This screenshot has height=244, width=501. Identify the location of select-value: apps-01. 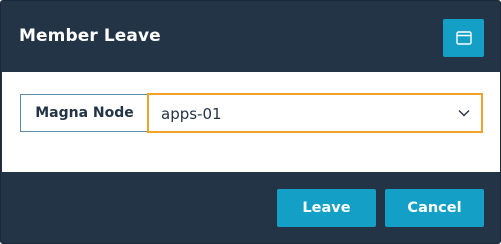
(191, 114).